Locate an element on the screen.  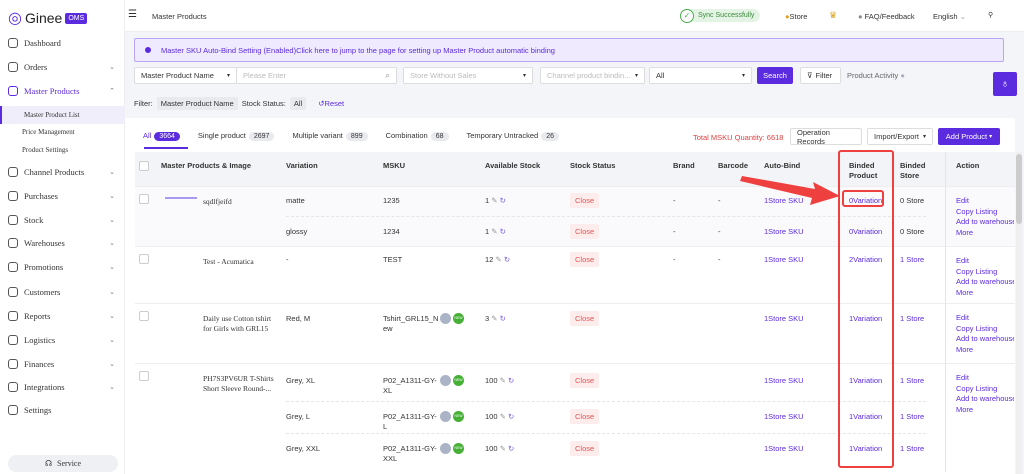
logo: ◎ Ginee OMS is located at coordinates (48, 18).